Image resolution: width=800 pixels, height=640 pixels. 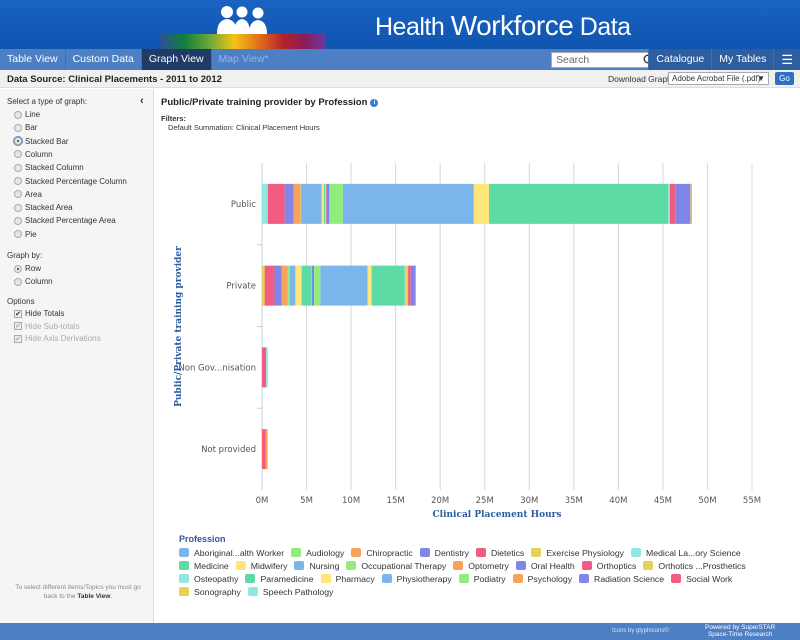 I want to click on catalogue-button: Catalogue, so click(x=679, y=59).